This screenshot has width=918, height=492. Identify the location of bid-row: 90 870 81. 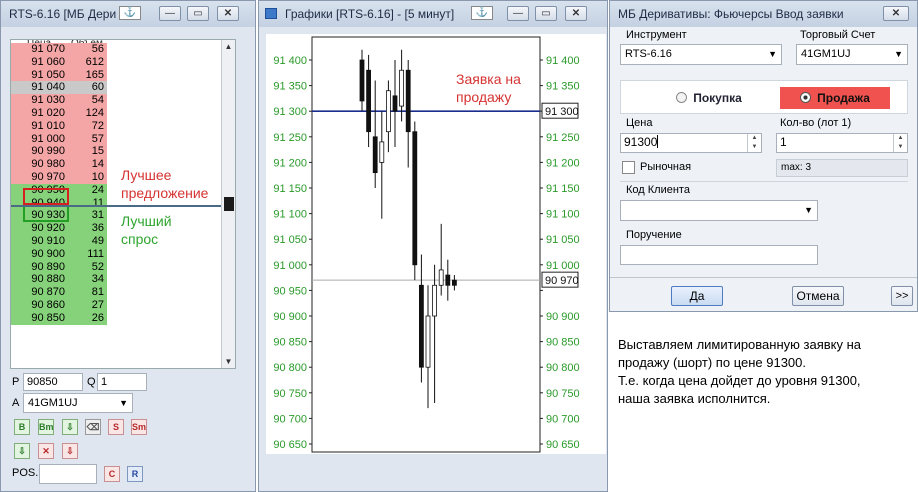
(59, 293).